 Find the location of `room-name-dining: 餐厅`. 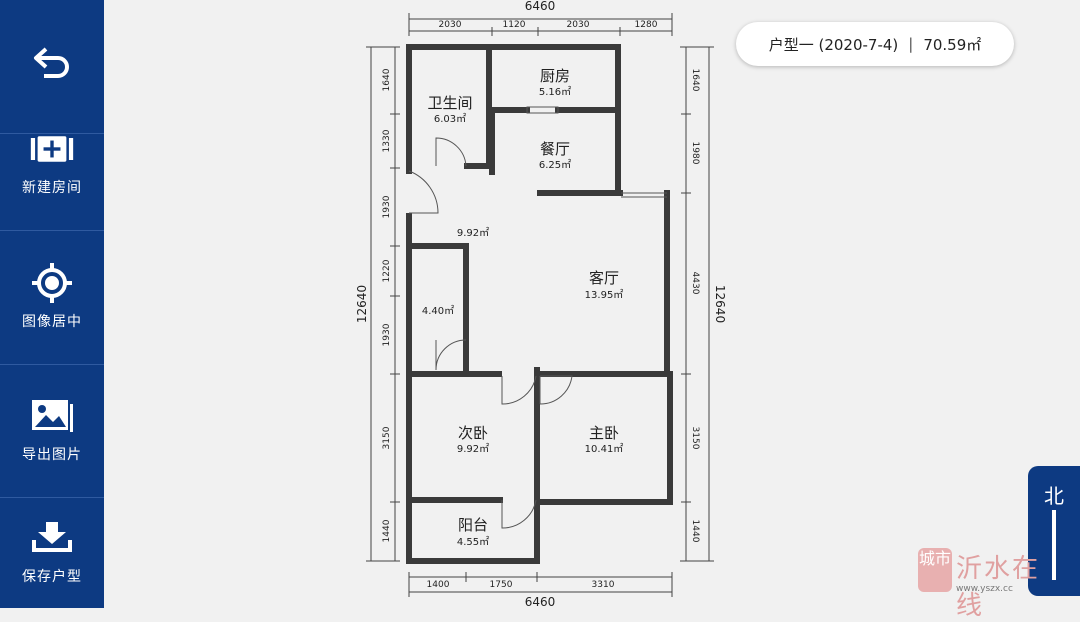

room-name-dining: 餐厅 is located at coordinates (555, 149).